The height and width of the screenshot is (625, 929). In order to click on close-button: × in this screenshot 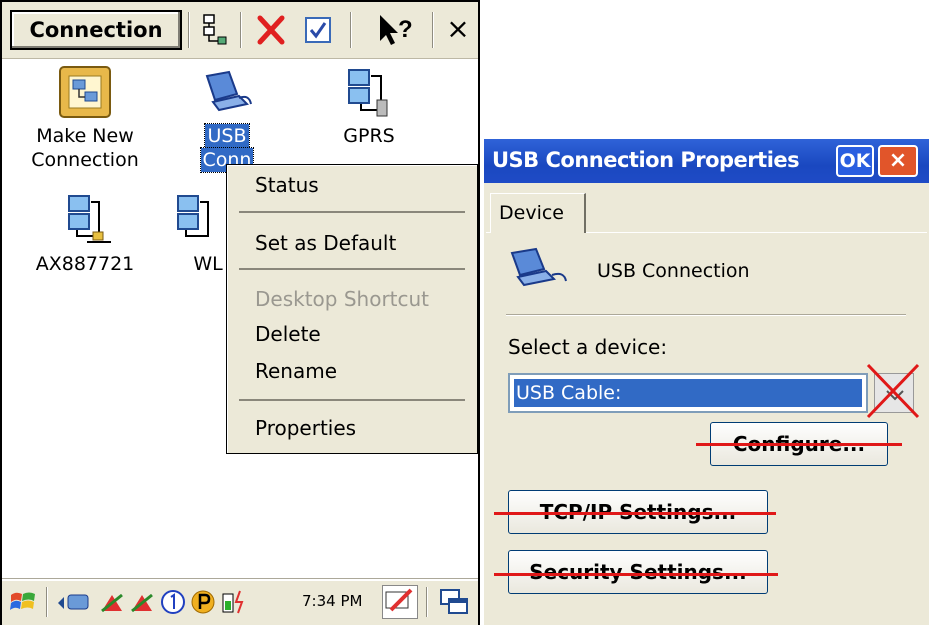, I will do `click(898, 161)`.